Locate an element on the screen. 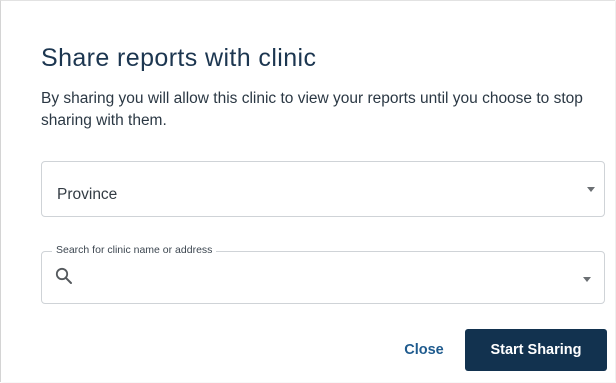 The height and width of the screenshot is (383, 616). clinic-search-field: Search for clinic name or address is located at coordinates (323, 274).